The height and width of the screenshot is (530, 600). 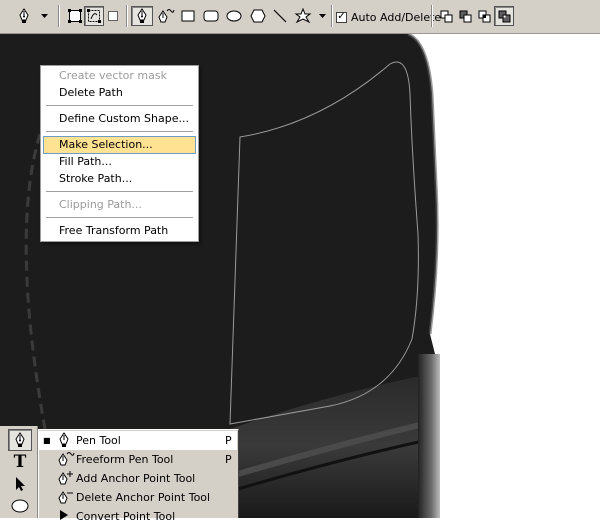 What do you see at coordinates (322, 16) in the screenshot?
I see `custom-shape-dropdown-icon` at bounding box center [322, 16].